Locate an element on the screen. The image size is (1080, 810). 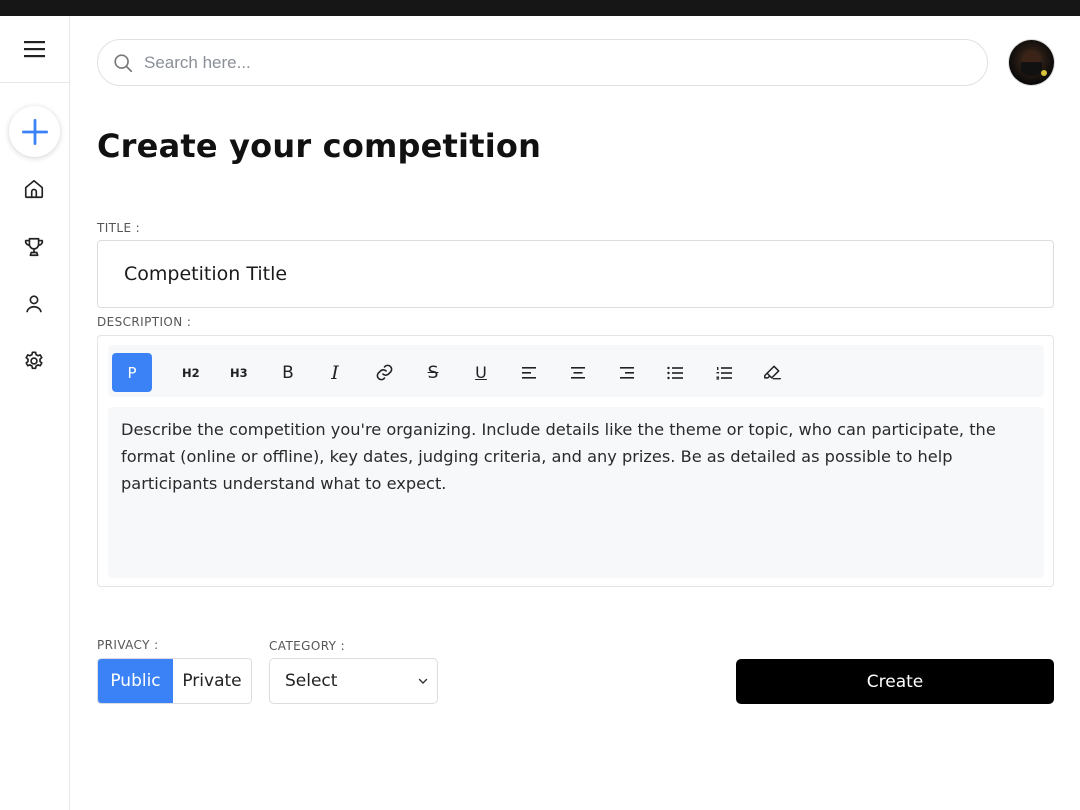
privacy-public-option: Public is located at coordinates (135, 681).